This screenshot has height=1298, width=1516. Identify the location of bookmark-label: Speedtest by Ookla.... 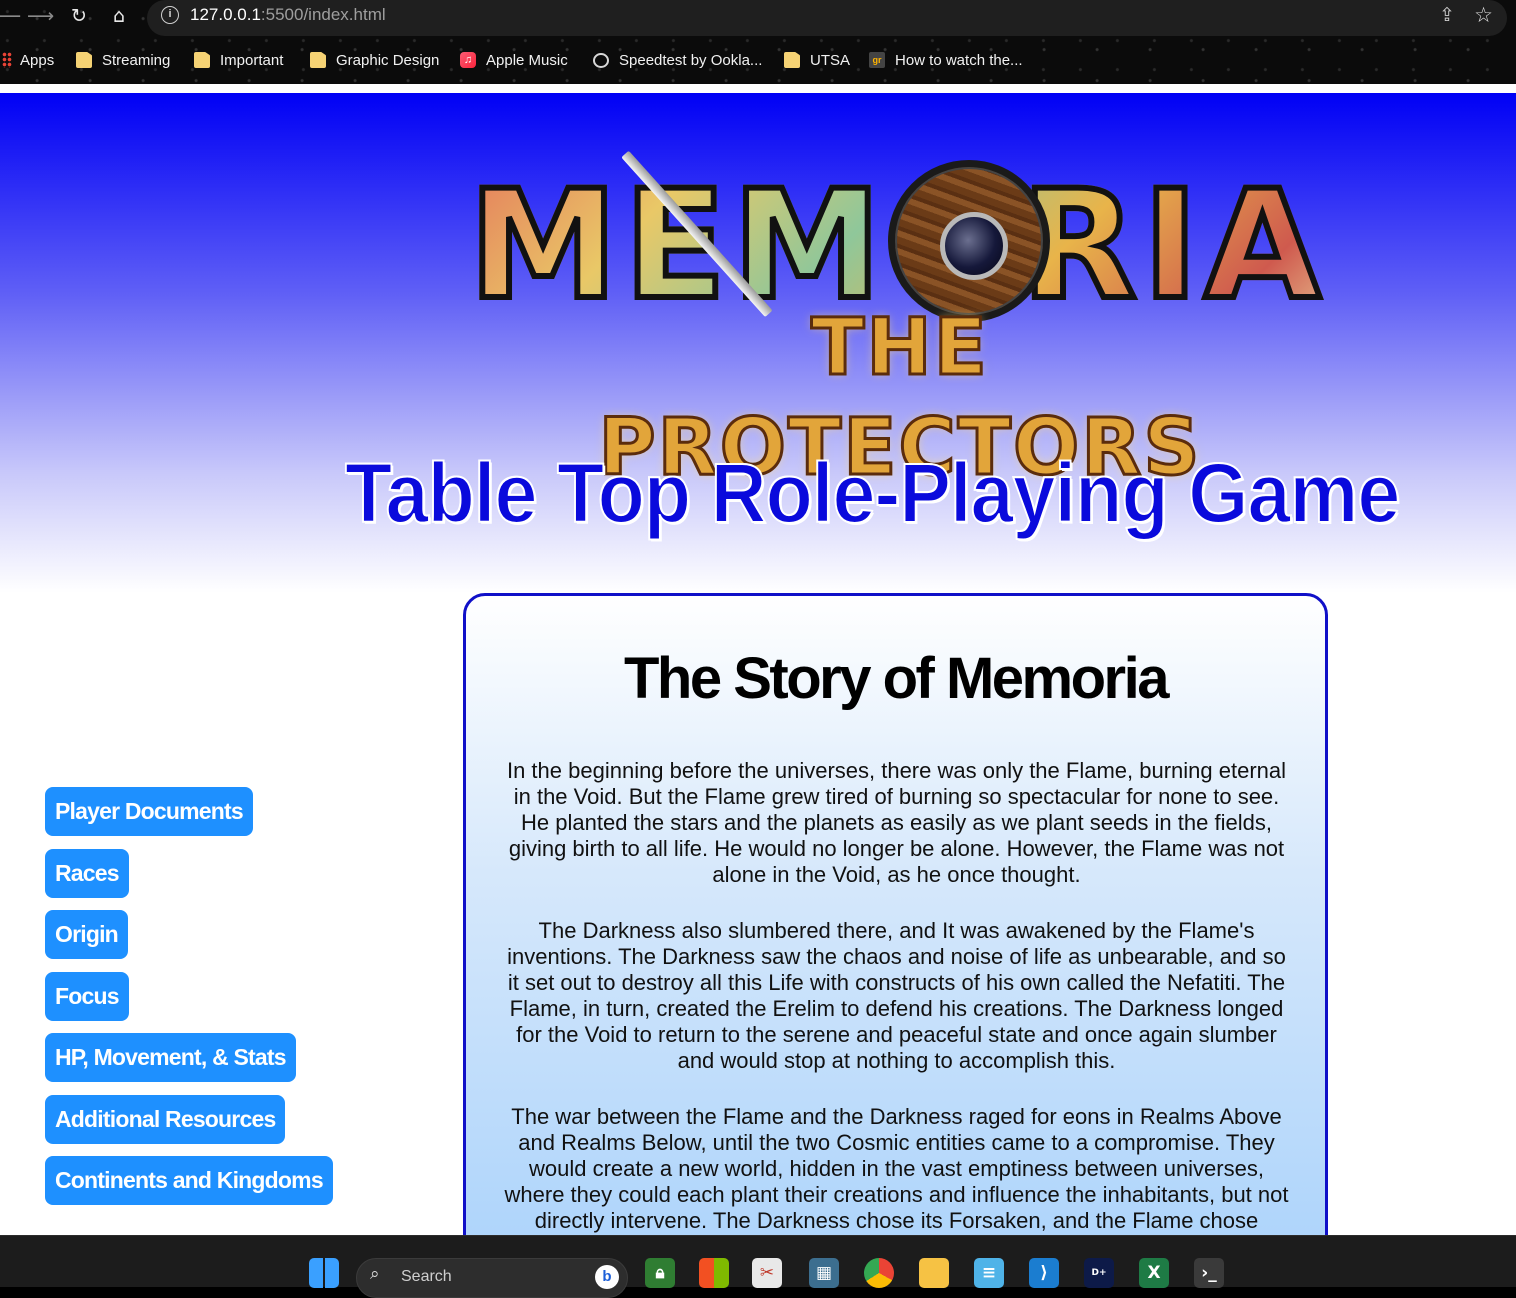
(691, 60).